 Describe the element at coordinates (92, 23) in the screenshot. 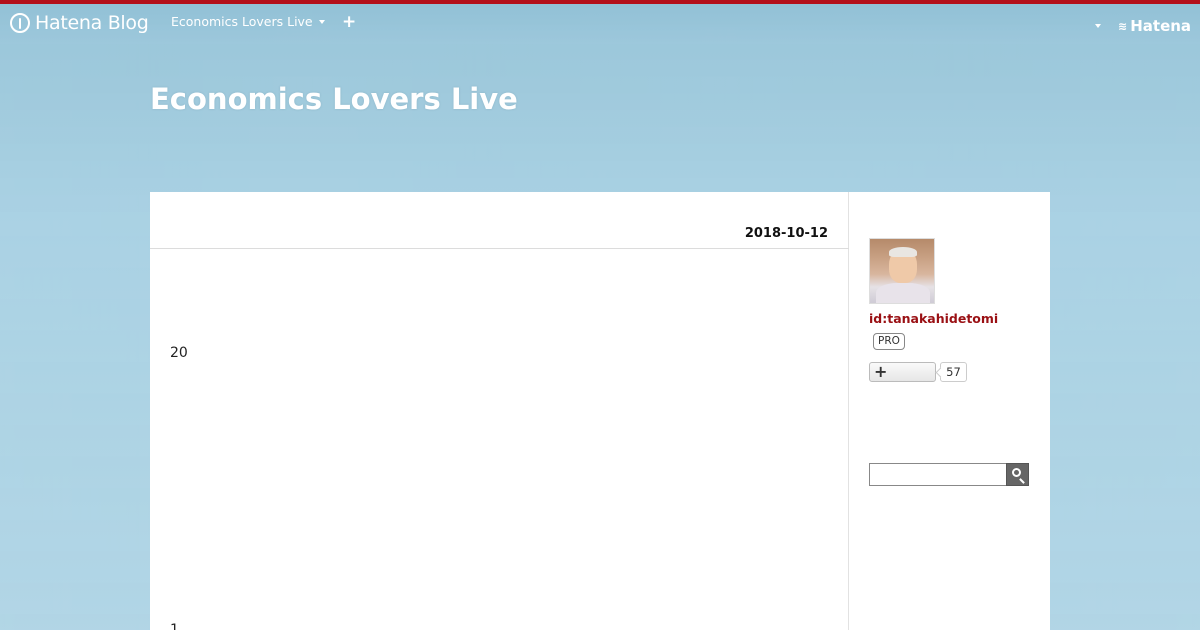

I see `hatena-blog-logo-text: Hatena Blog` at that location.